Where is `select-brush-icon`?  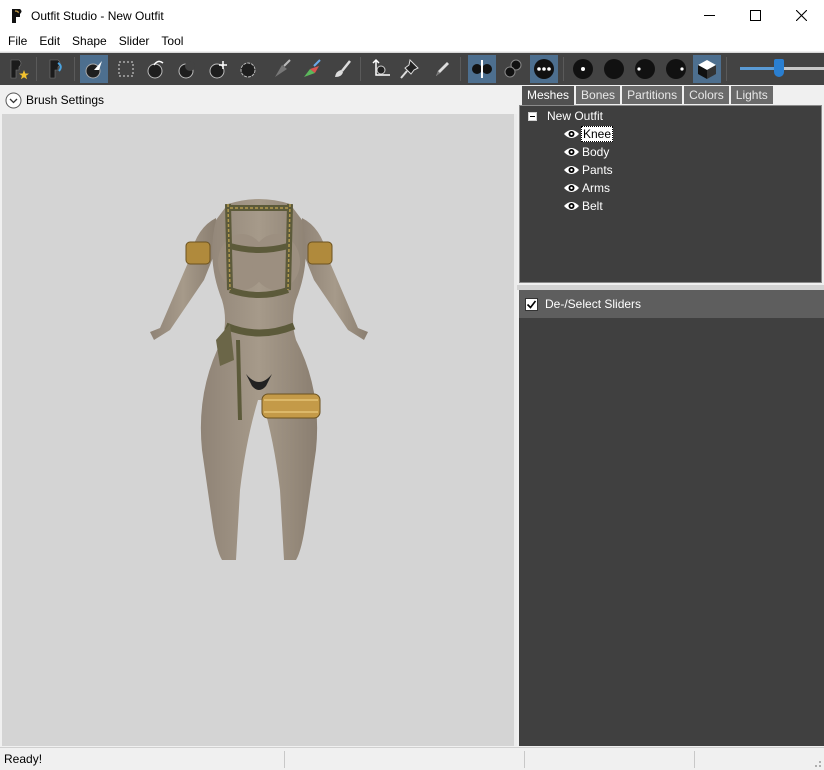
select-brush-icon is located at coordinates (93, 70).